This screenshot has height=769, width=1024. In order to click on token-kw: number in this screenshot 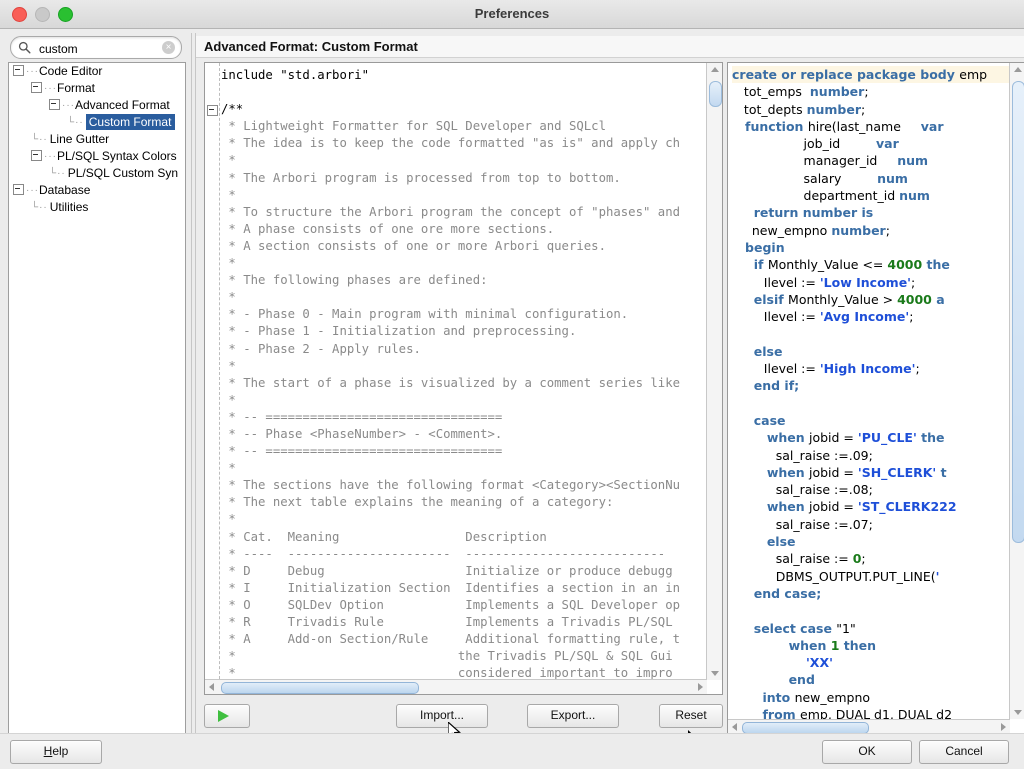, I will do `click(858, 230)`.